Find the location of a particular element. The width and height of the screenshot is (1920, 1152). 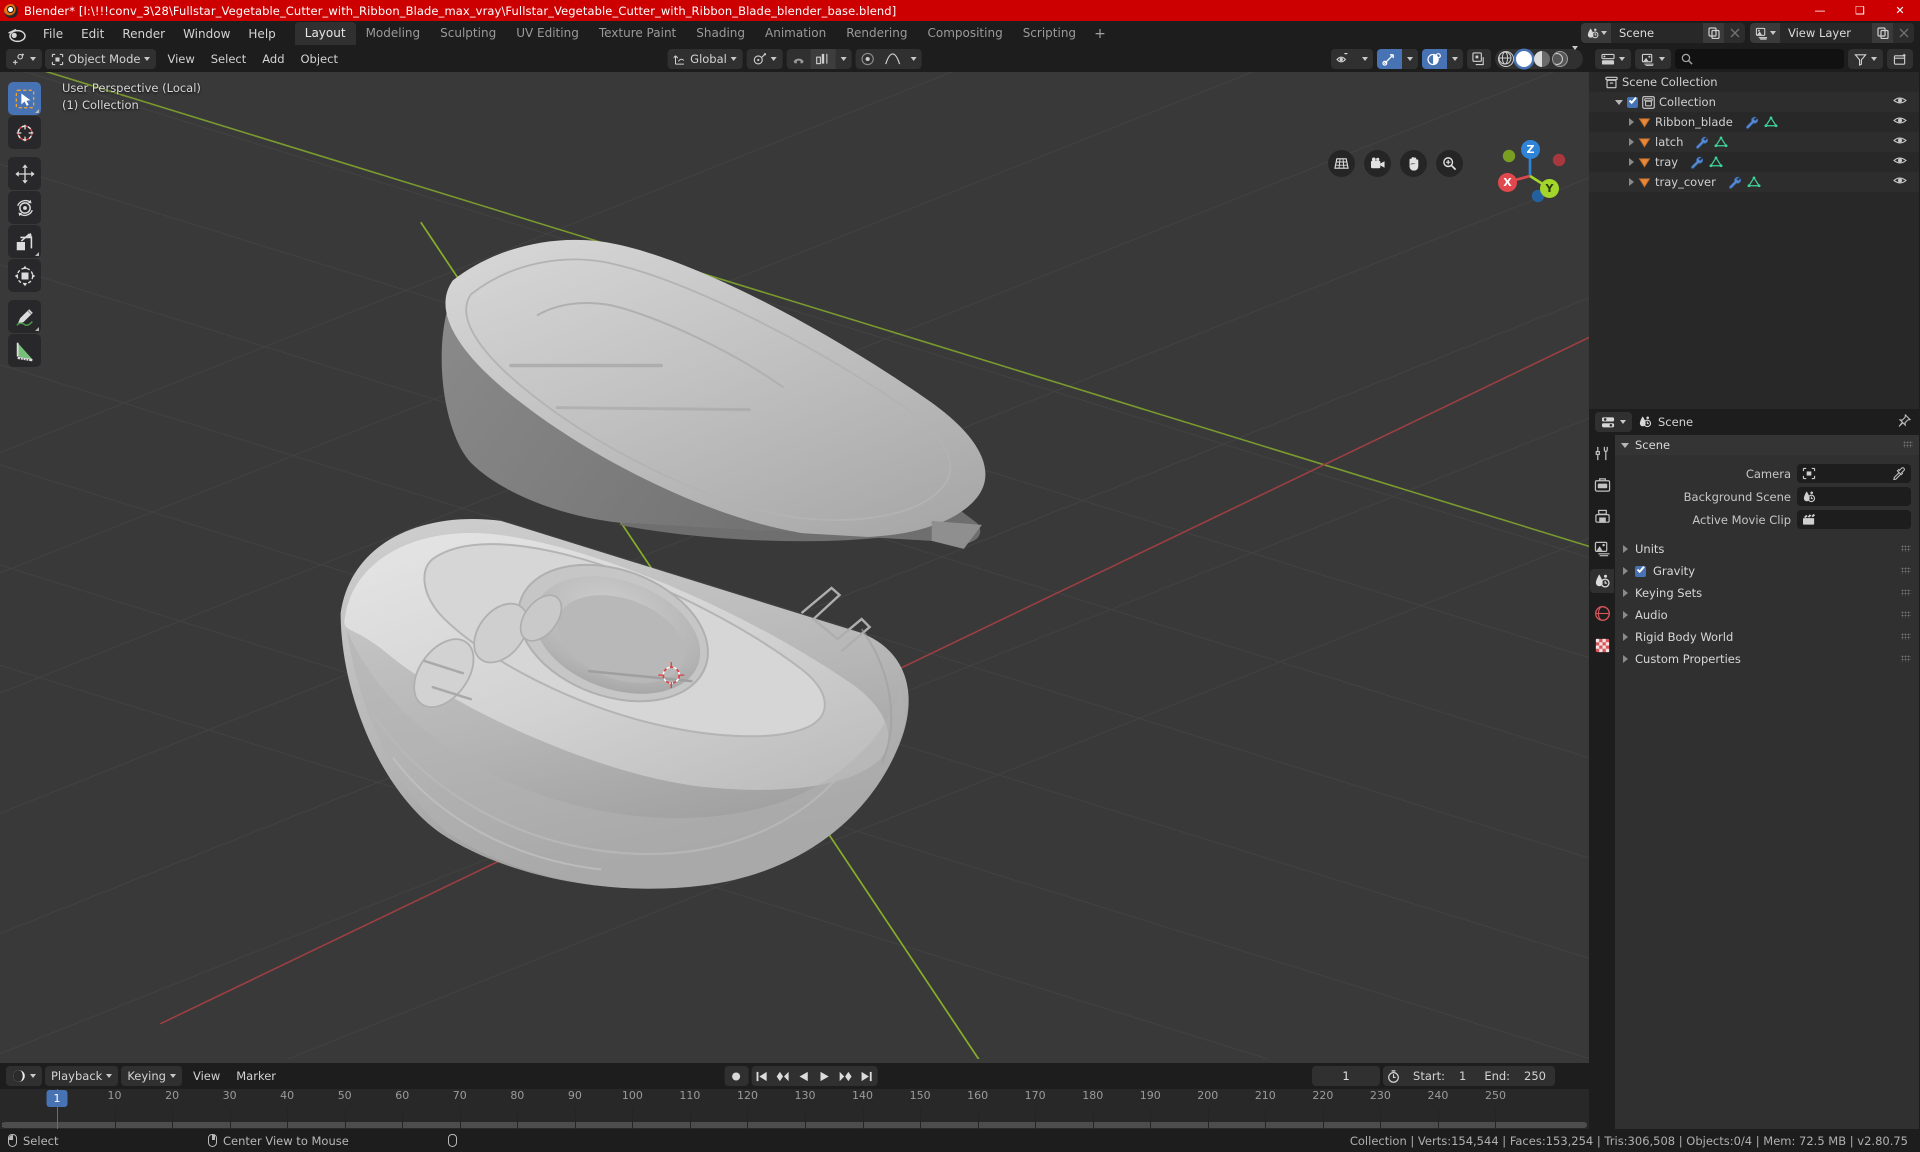

property-section-rigid-body-world: Rigid Body World is located at coordinates (1767, 637).